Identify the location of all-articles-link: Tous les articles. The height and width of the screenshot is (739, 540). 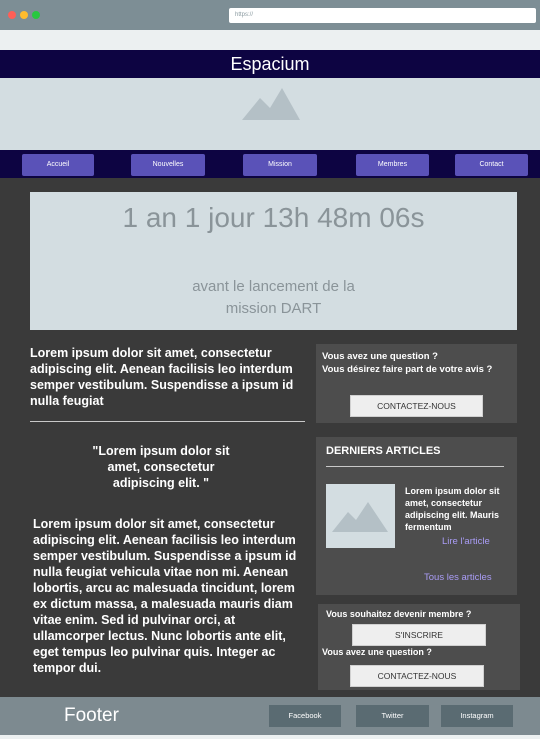
(458, 577).